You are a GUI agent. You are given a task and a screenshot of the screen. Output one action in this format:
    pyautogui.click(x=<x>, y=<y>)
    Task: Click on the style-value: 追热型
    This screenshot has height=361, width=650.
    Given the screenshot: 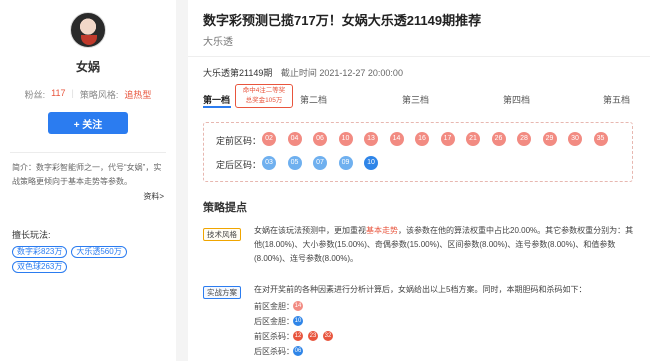 What is the action you would take?
    pyautogui.click(x=138, y=95)
    